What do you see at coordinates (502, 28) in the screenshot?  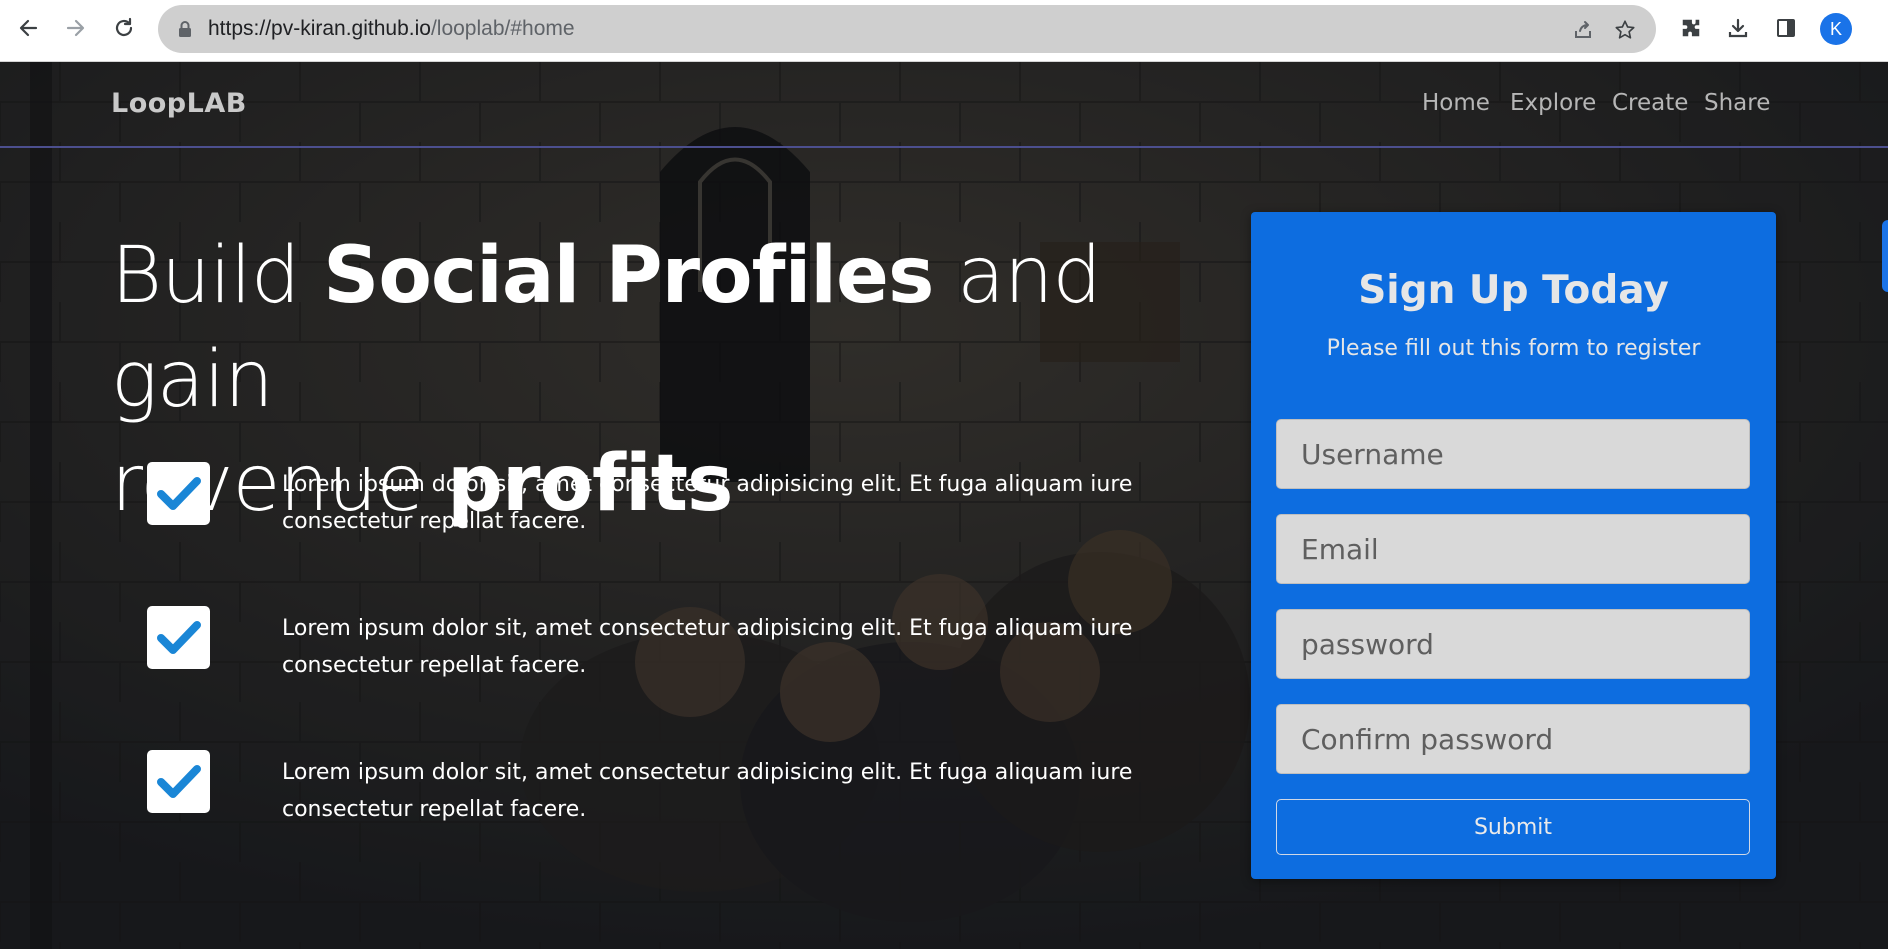 I see `url-path: /looplab/#home` at bounding box center [502, 28].